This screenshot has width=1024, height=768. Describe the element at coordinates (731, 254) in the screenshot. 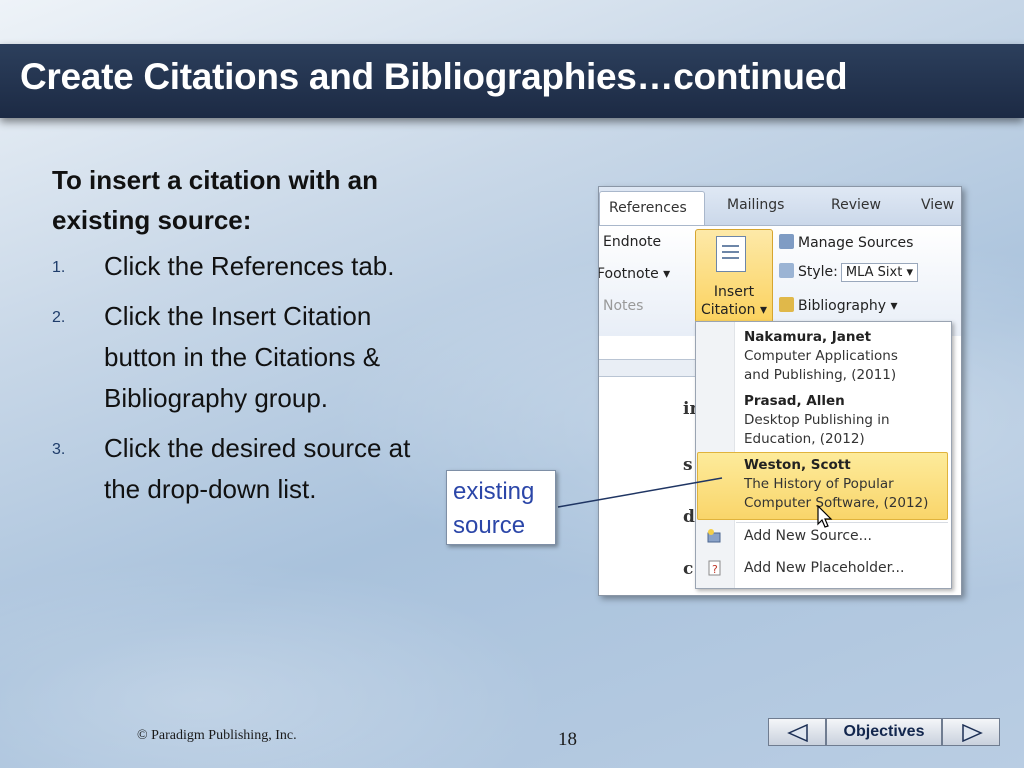

I see `citation-doc-icon` at that location.